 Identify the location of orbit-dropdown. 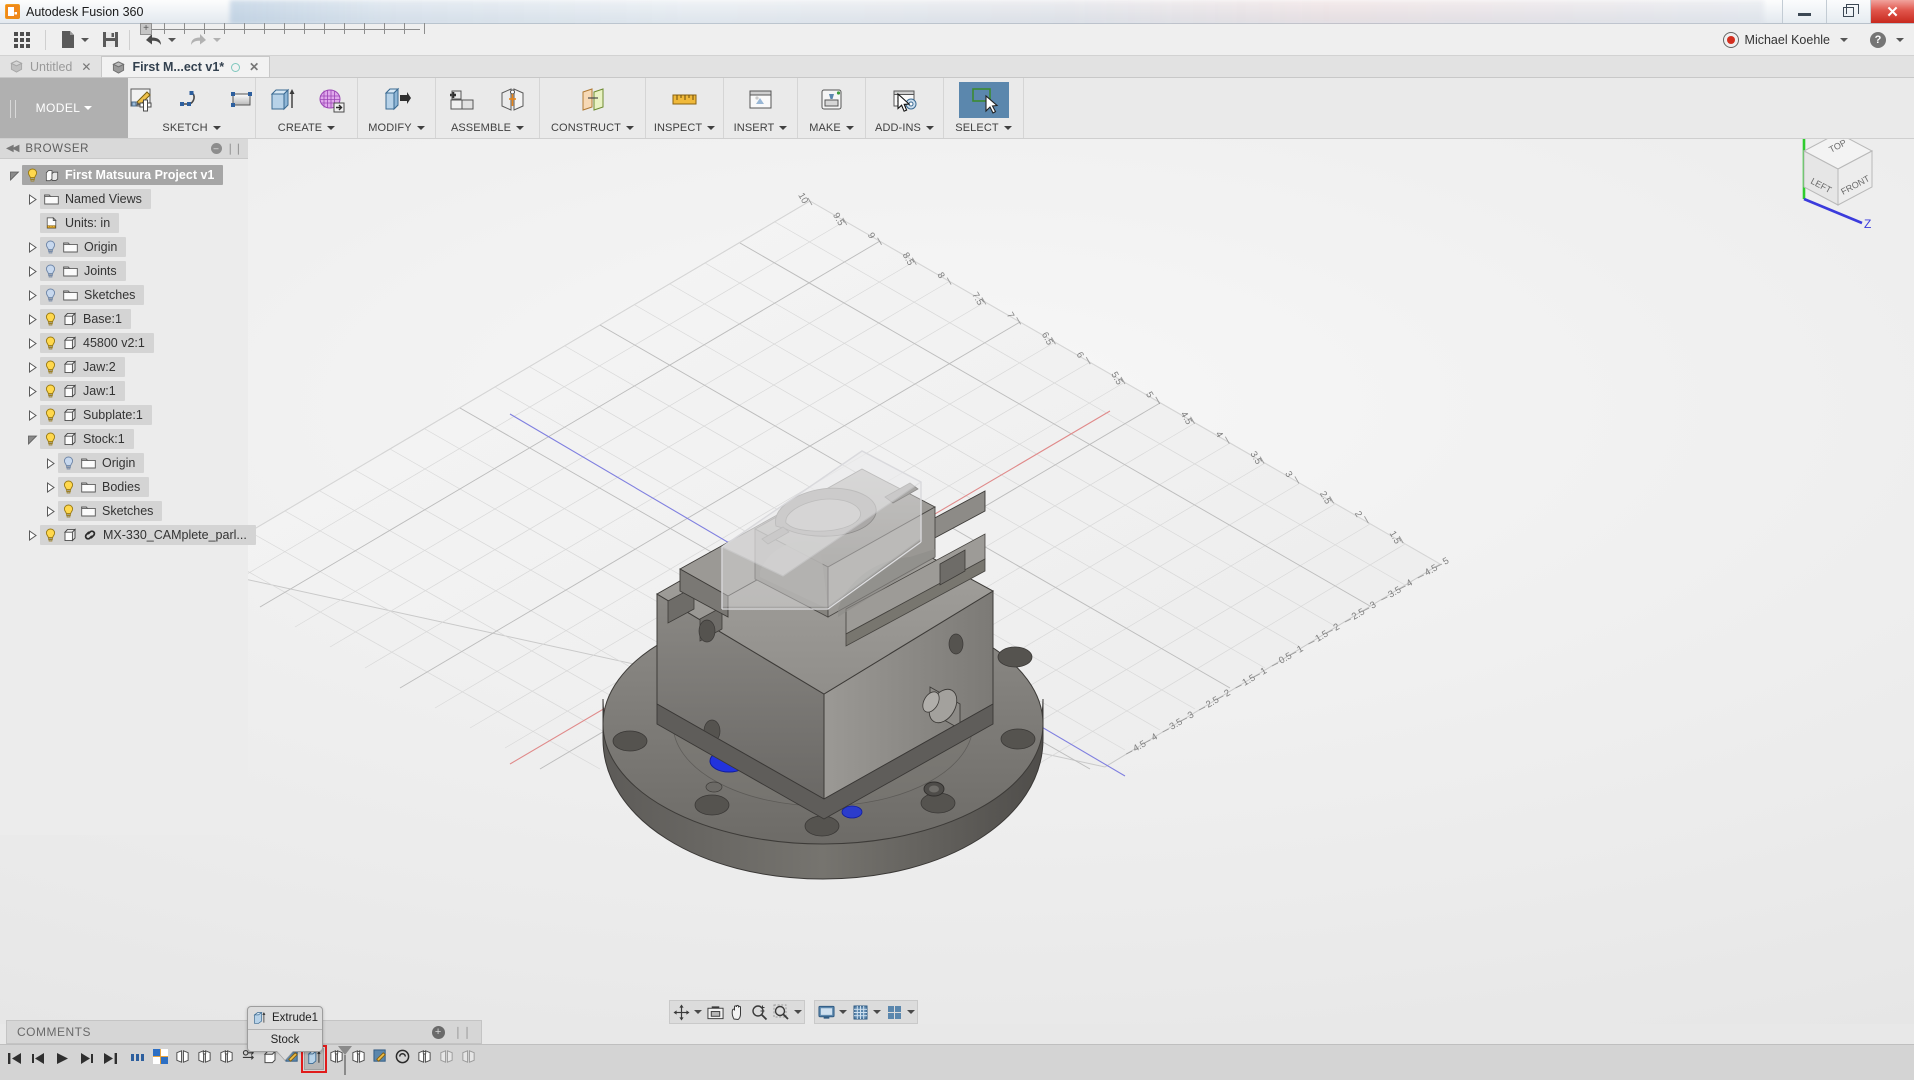
(698, 1012).